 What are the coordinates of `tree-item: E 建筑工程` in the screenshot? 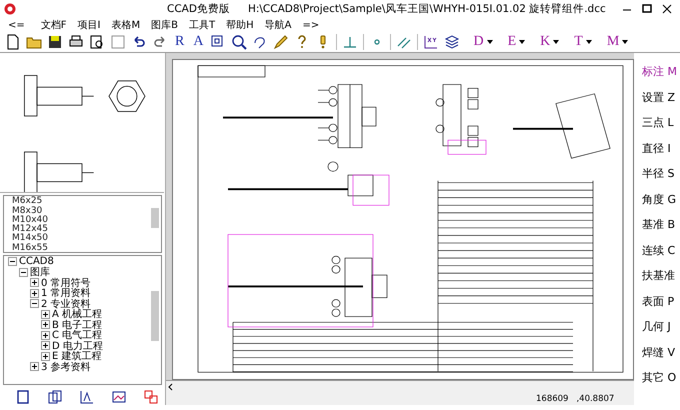 It's located at (95, 356).